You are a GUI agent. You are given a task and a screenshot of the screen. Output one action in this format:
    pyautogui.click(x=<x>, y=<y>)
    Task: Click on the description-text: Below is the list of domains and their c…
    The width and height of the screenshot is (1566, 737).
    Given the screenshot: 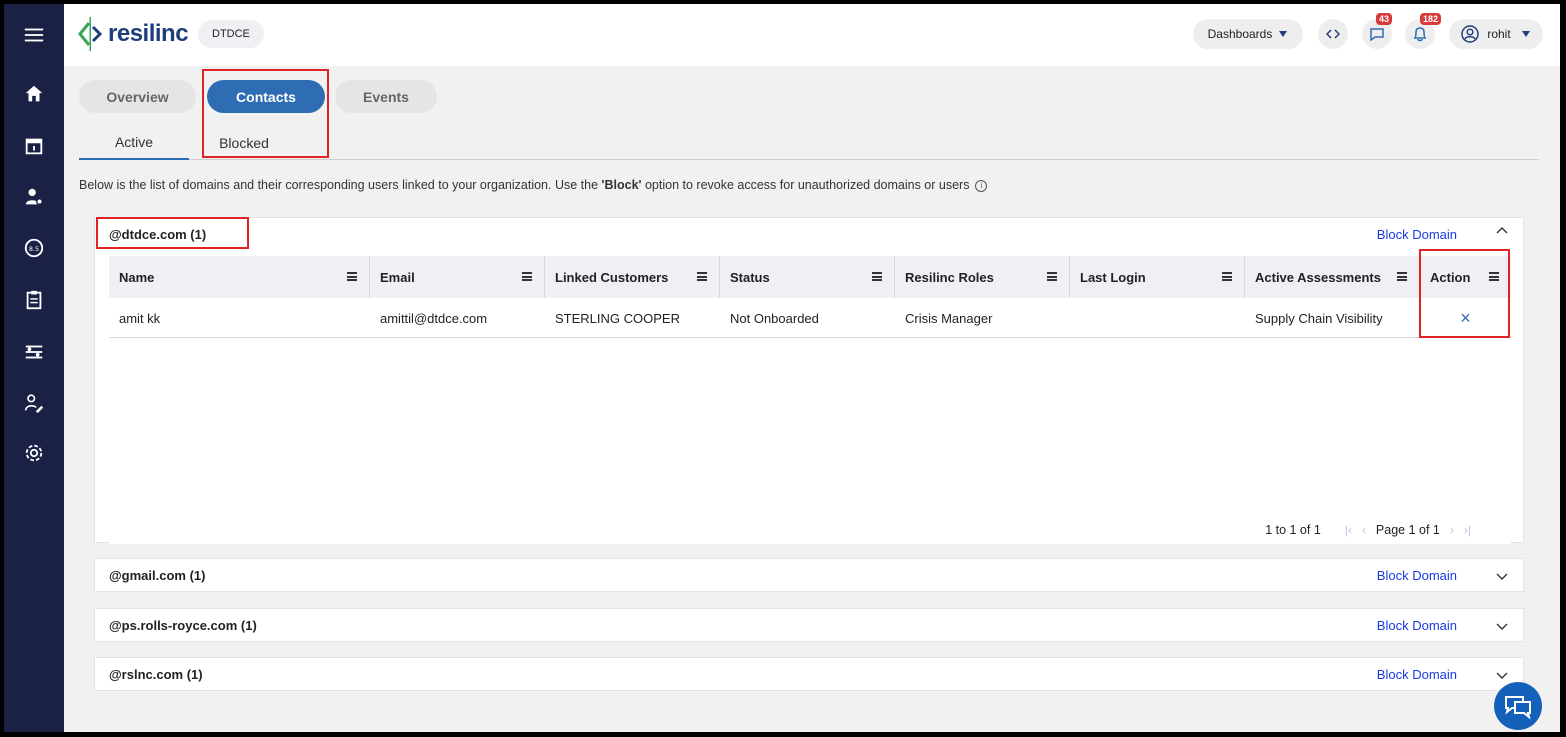 What is the action you would take?
    pyautogui.click(x=533, y=185)
    